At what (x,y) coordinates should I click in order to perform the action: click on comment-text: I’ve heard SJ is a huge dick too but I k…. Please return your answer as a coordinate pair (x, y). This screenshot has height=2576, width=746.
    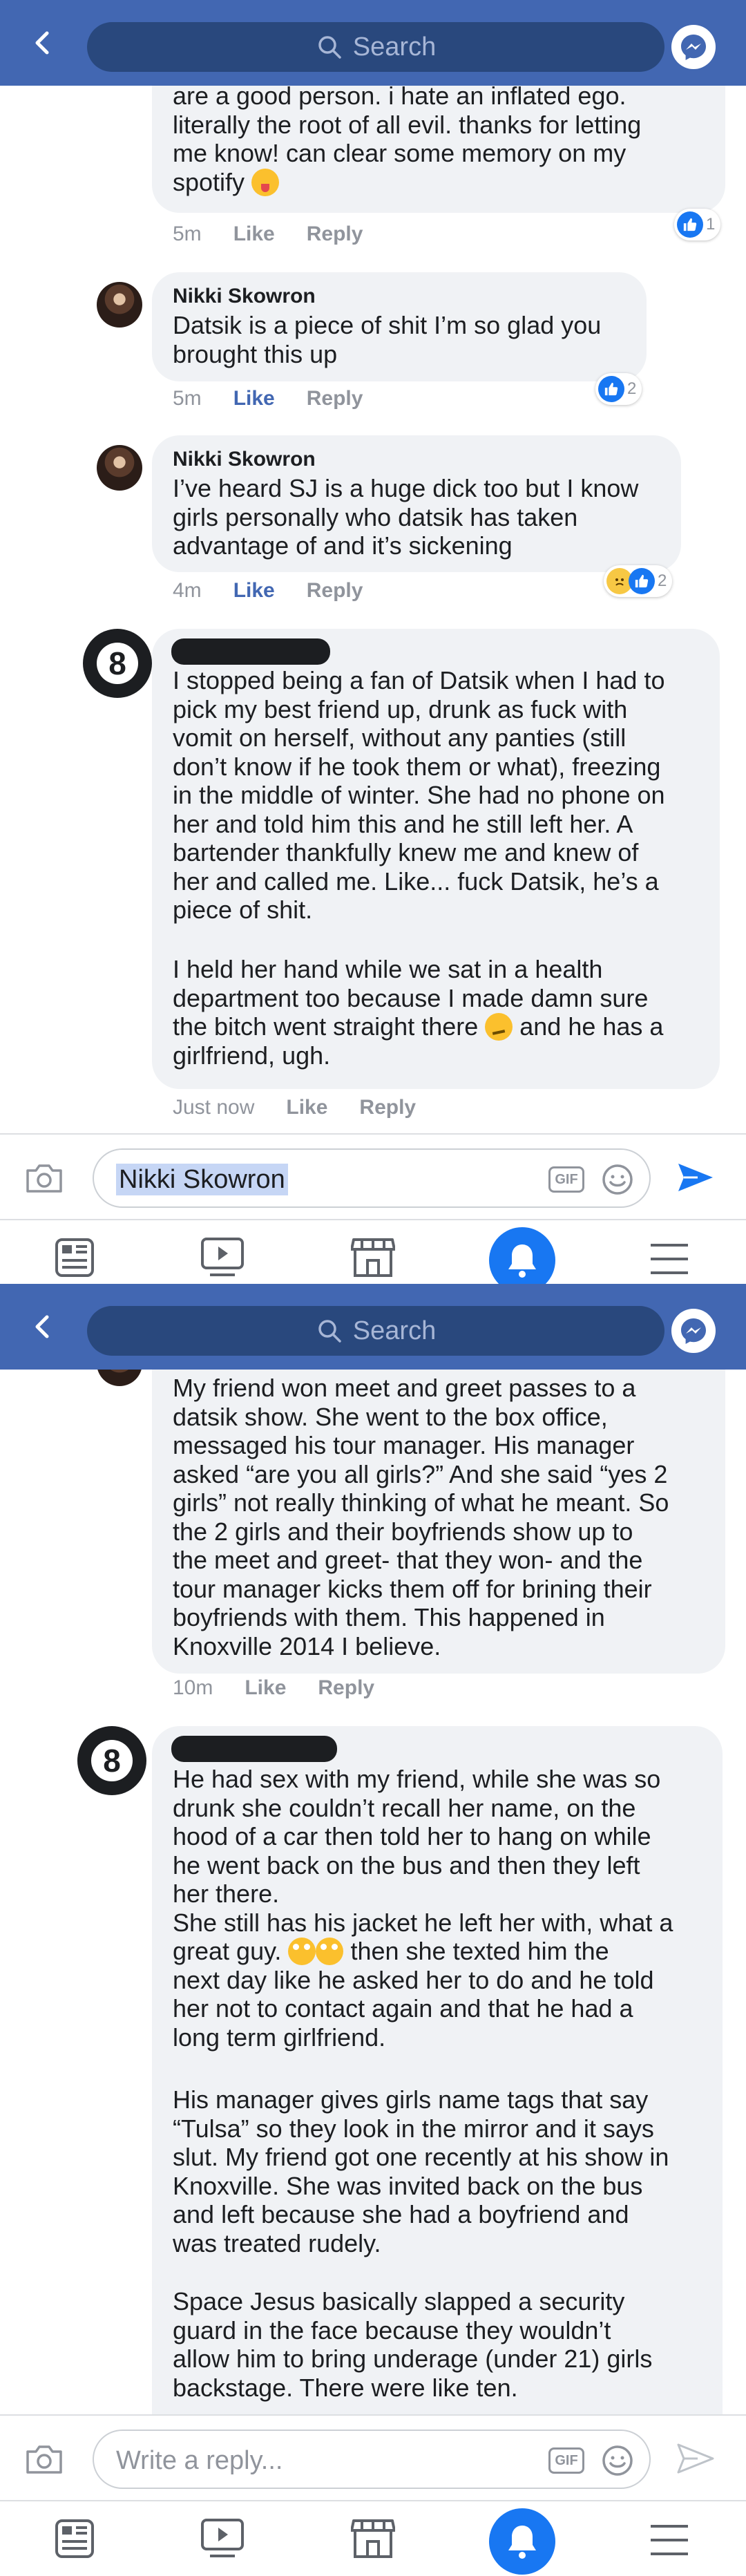
    Looking at the image, I should click on (406, 517).